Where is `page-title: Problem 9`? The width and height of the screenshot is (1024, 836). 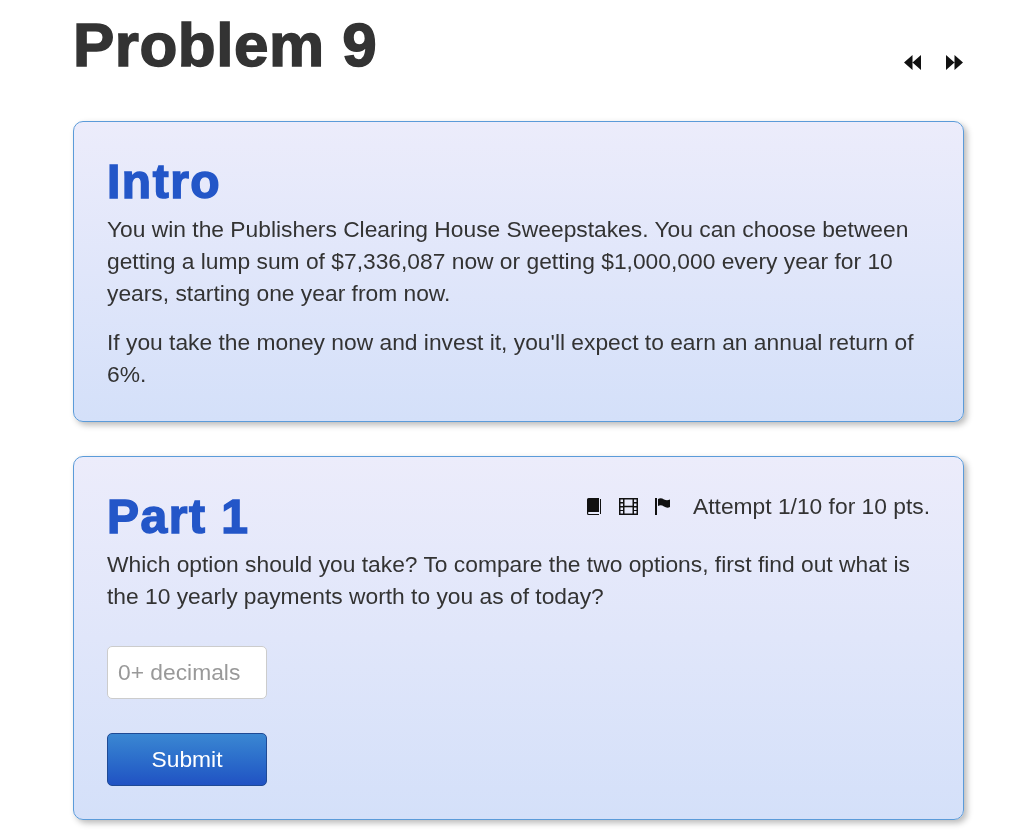 page-title: Problem 9 is located at coordinates (225, 45).